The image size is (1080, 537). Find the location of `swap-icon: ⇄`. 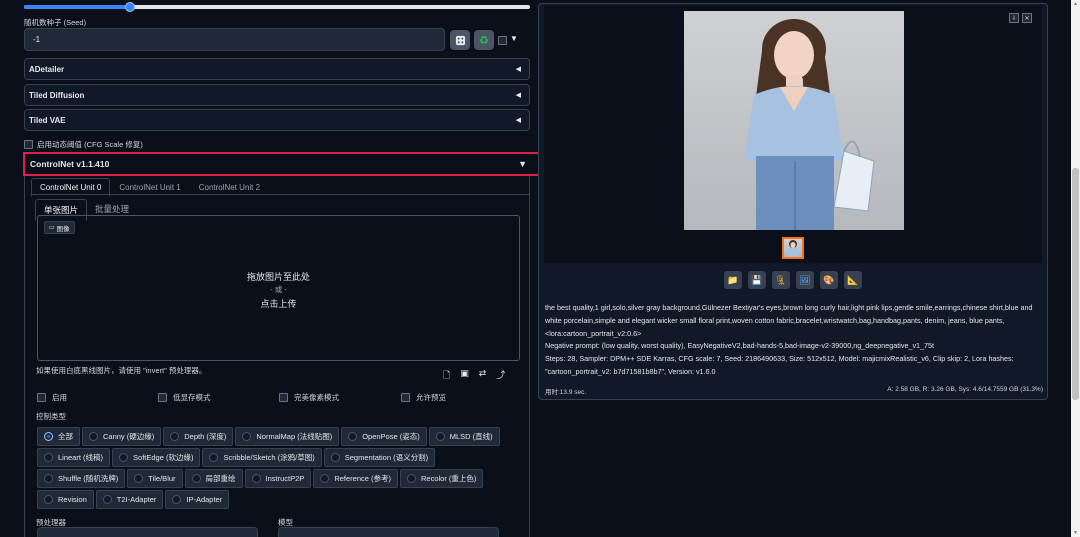

swap-icon: ⇄ is located at coordinates (483, 376).